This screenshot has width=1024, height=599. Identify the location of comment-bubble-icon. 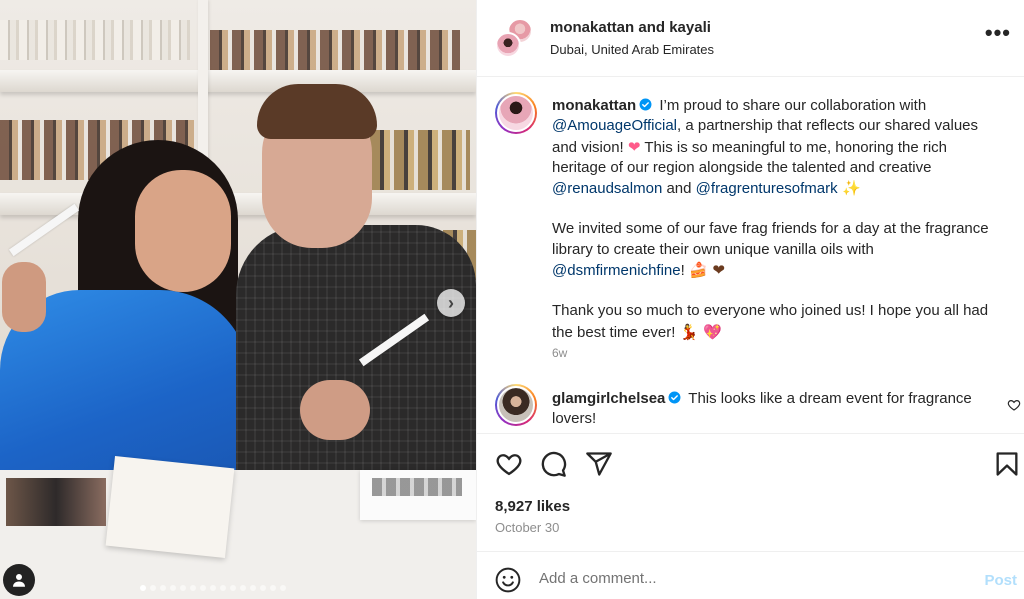
(553, 464).